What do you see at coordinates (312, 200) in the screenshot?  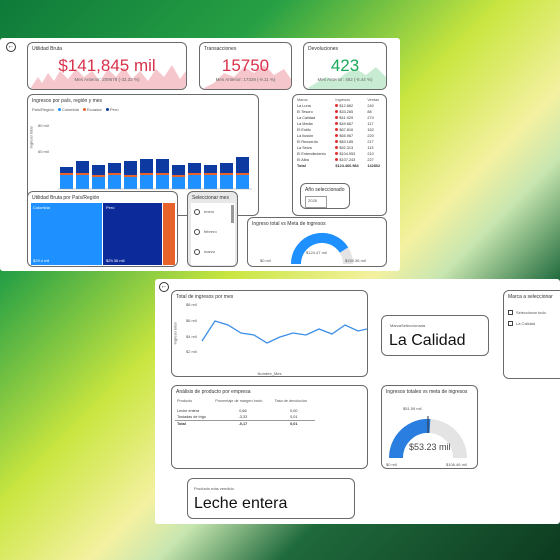 I see `year-value: 2028` at bounding box center [312, 200].